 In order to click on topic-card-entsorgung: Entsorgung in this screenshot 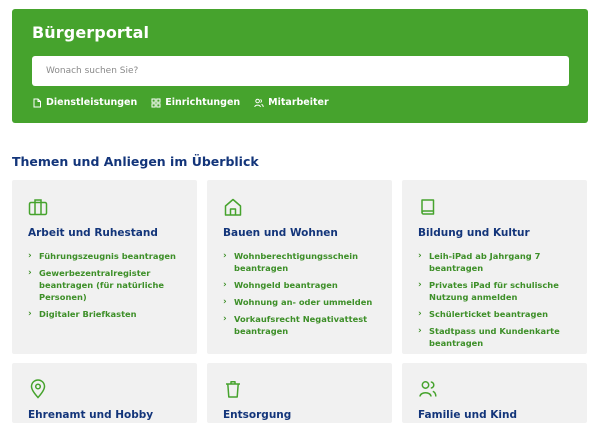, I will do `click(299, 393)`.